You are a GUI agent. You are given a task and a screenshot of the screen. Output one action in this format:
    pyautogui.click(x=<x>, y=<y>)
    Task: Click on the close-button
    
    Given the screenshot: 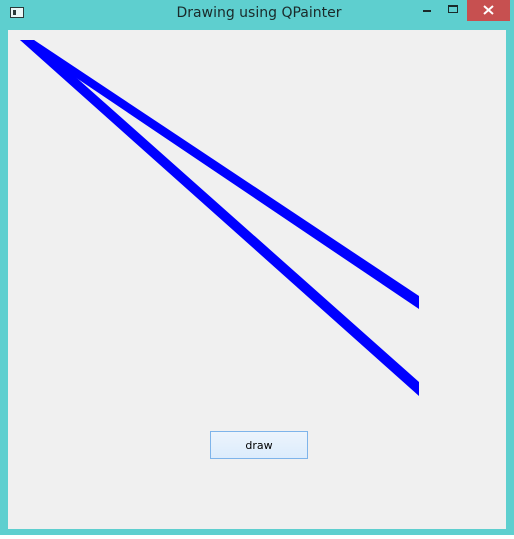 What is the action you would take?
    pyautogui.click(x=488, y=10)
    